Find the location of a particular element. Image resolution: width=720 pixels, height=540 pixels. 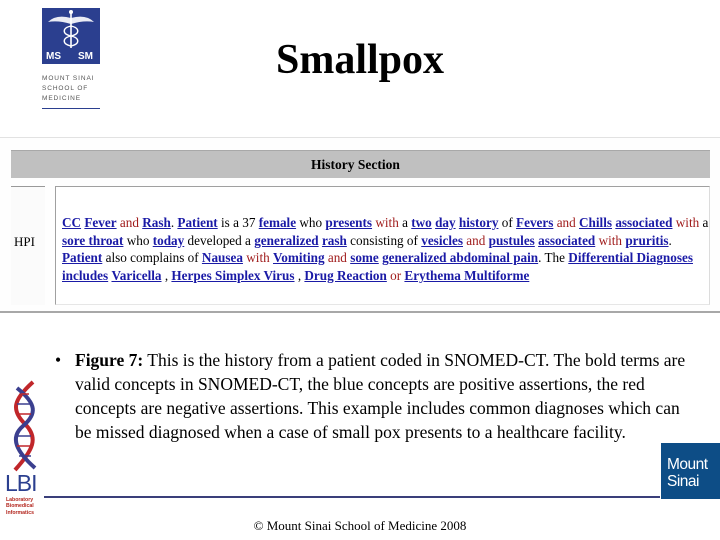

snomed-concept: presents is located at coordinates (348, 222).